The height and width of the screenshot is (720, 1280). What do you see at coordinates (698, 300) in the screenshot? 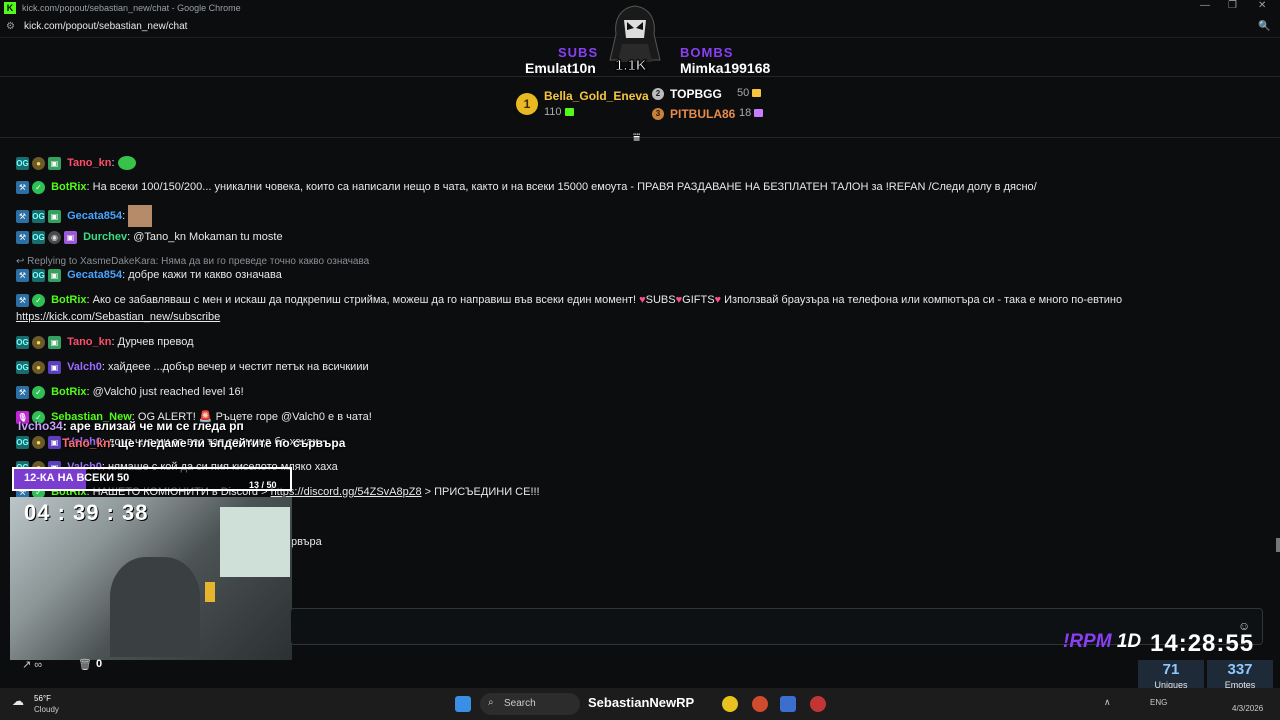
I see `gifts-word: GIFTS` at bounding box center [698, 300].